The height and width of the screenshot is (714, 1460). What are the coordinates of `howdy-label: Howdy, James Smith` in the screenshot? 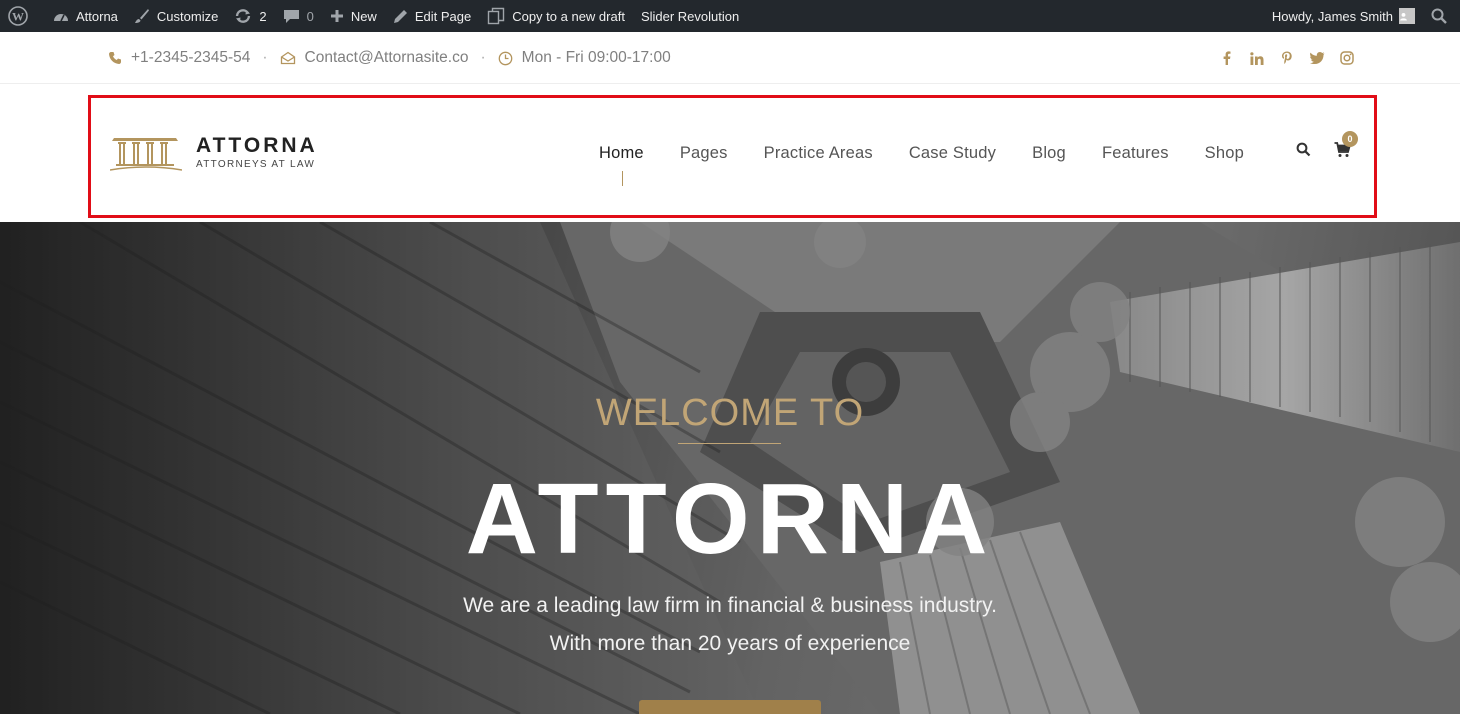 It's located at (1332, 16).